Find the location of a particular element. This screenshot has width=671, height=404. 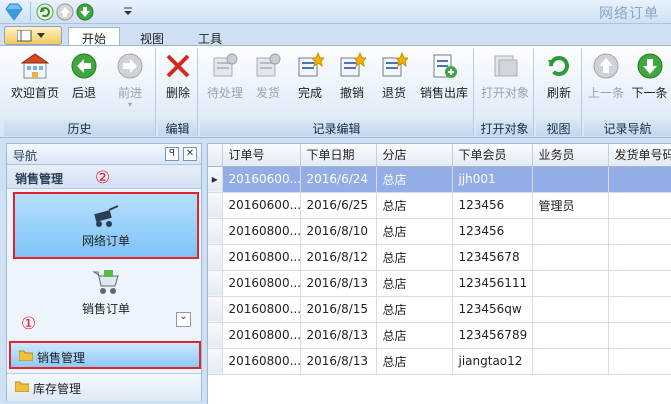

tab-start: 开始 is located at coordinates (94, 37).